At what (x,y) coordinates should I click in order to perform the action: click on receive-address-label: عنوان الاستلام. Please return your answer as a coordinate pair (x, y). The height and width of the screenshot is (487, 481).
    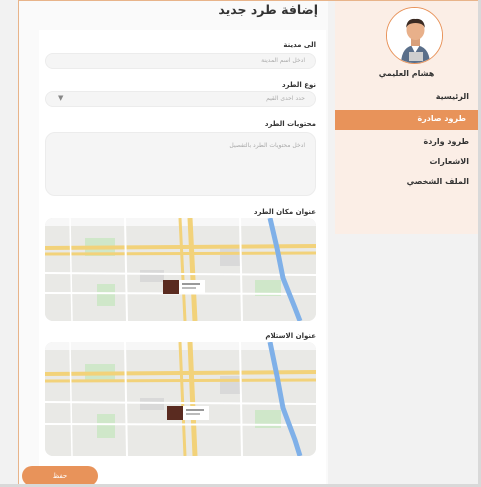
    Looking at the image, I should click on (290, 336).